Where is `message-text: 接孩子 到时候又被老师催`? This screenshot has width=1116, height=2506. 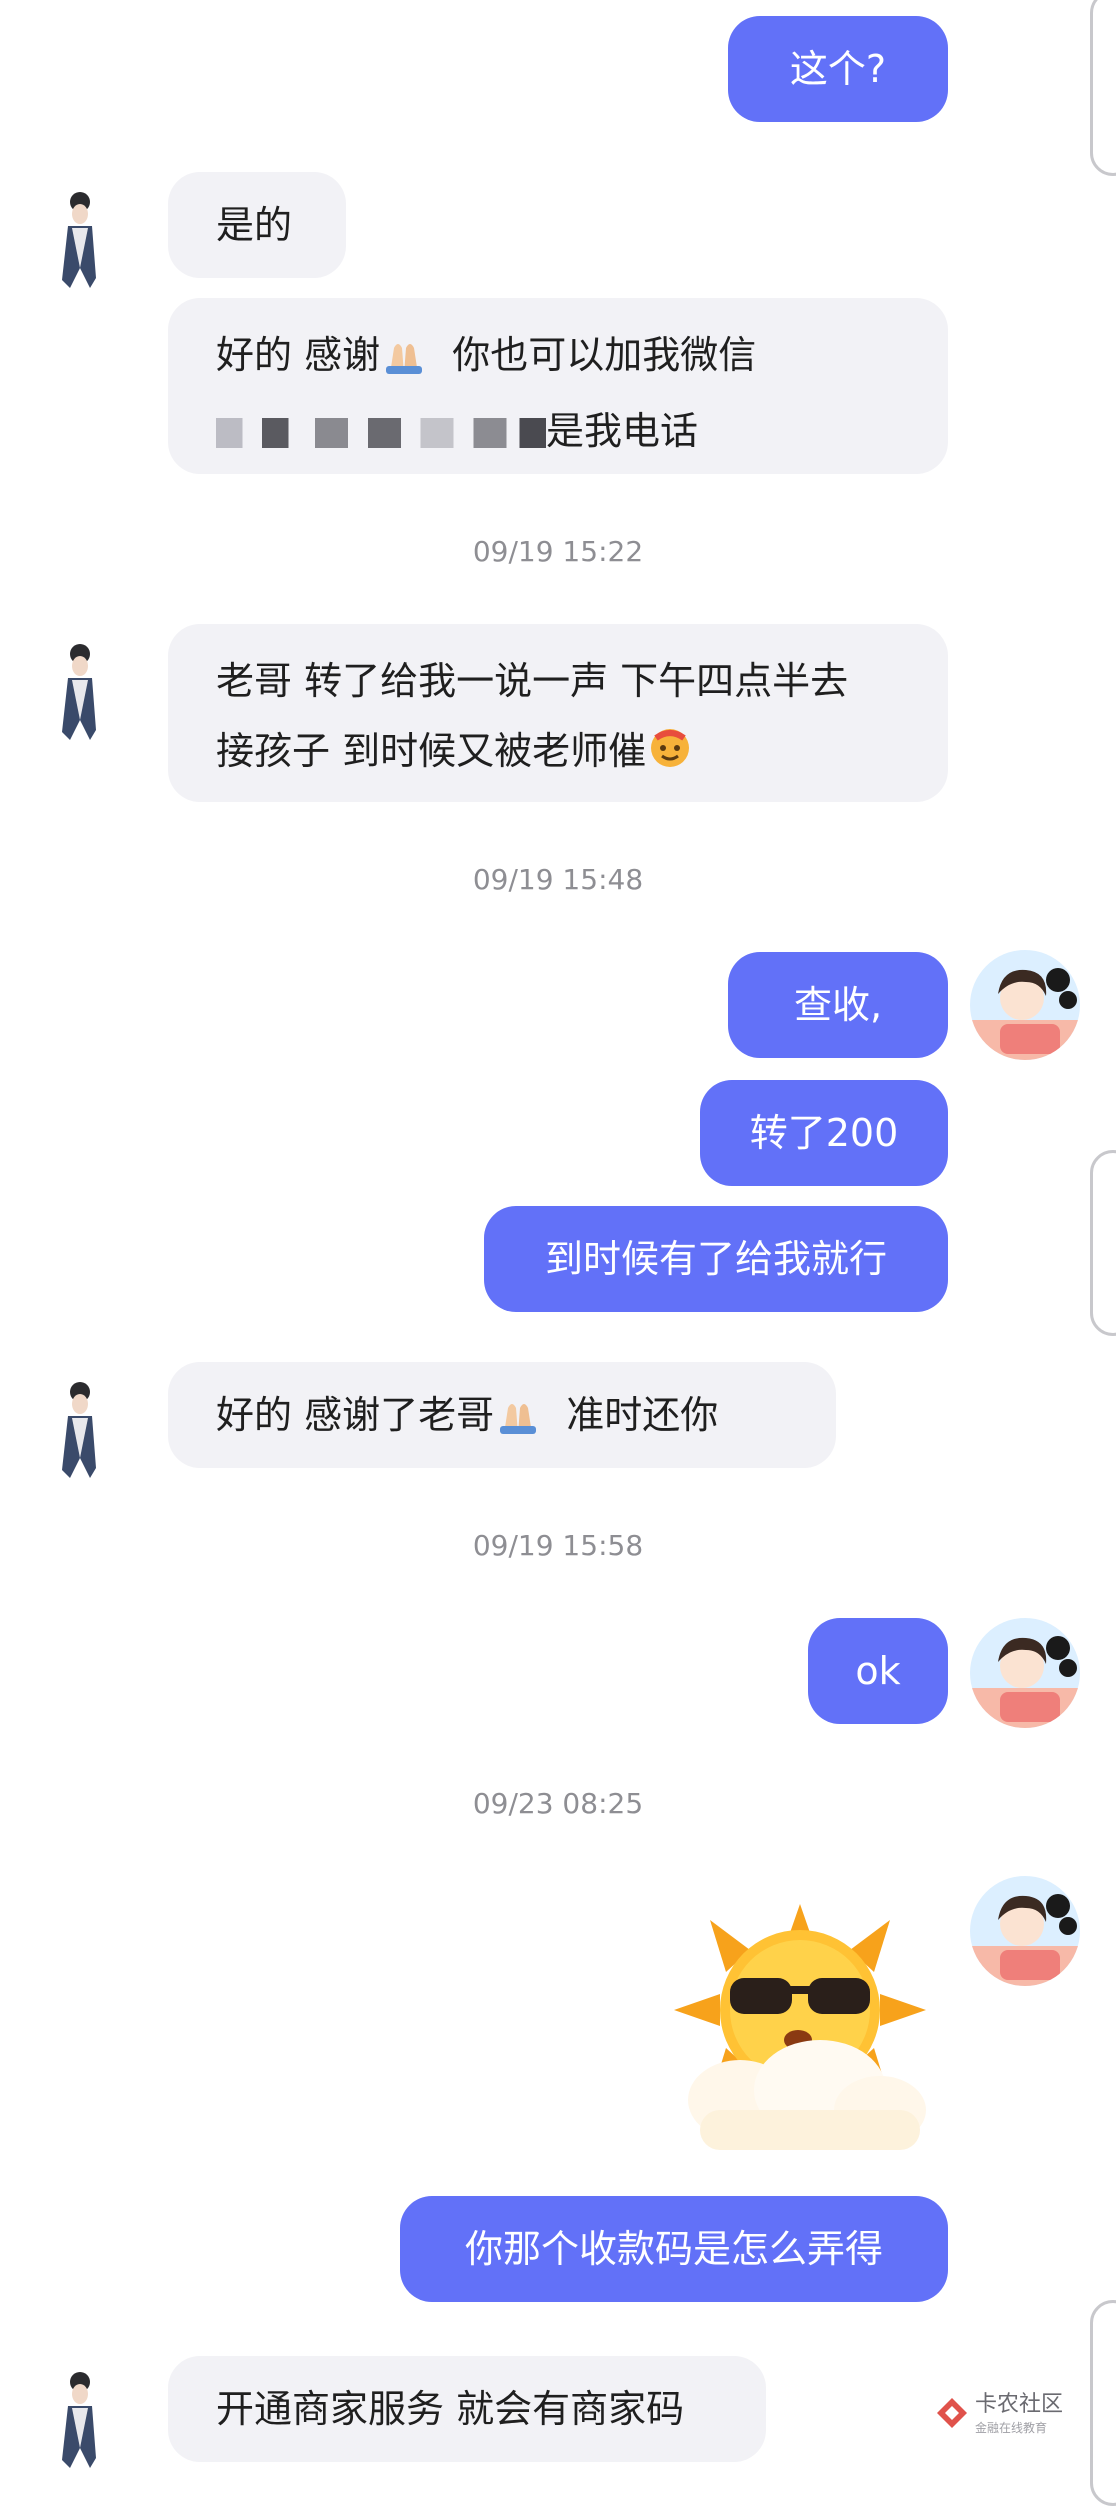 message-text: 接孩子 到时候又被老师催 is located at coordinates (431, 751).